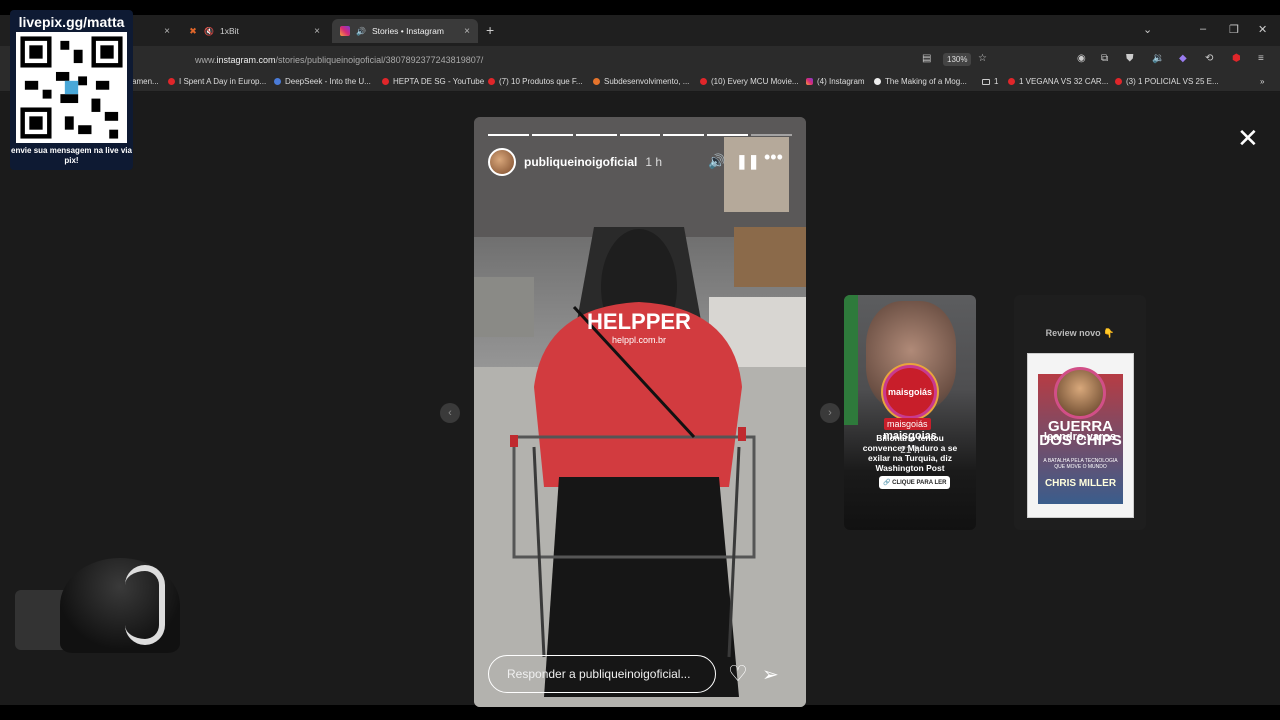  I want to click on close-stories-button: ✕, so click(1248, 138).